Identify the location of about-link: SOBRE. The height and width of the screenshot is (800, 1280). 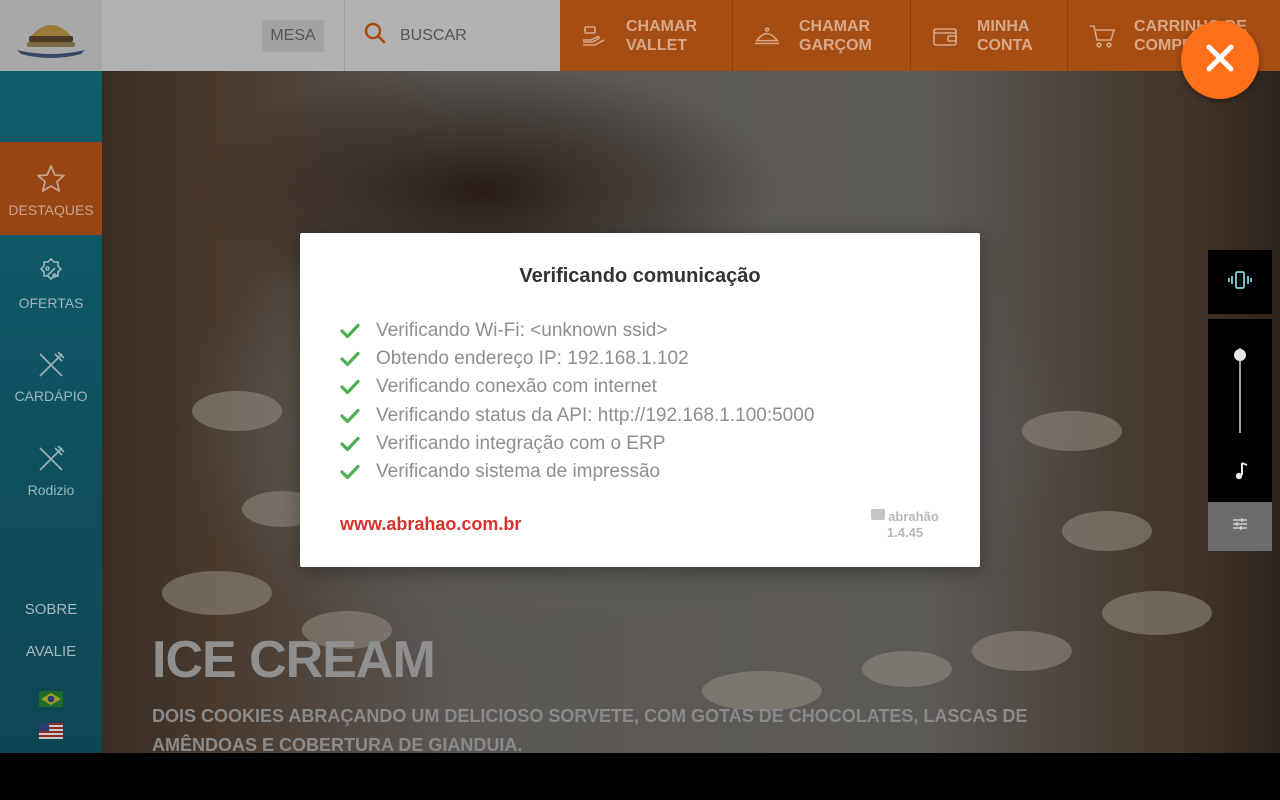
(51, 609).